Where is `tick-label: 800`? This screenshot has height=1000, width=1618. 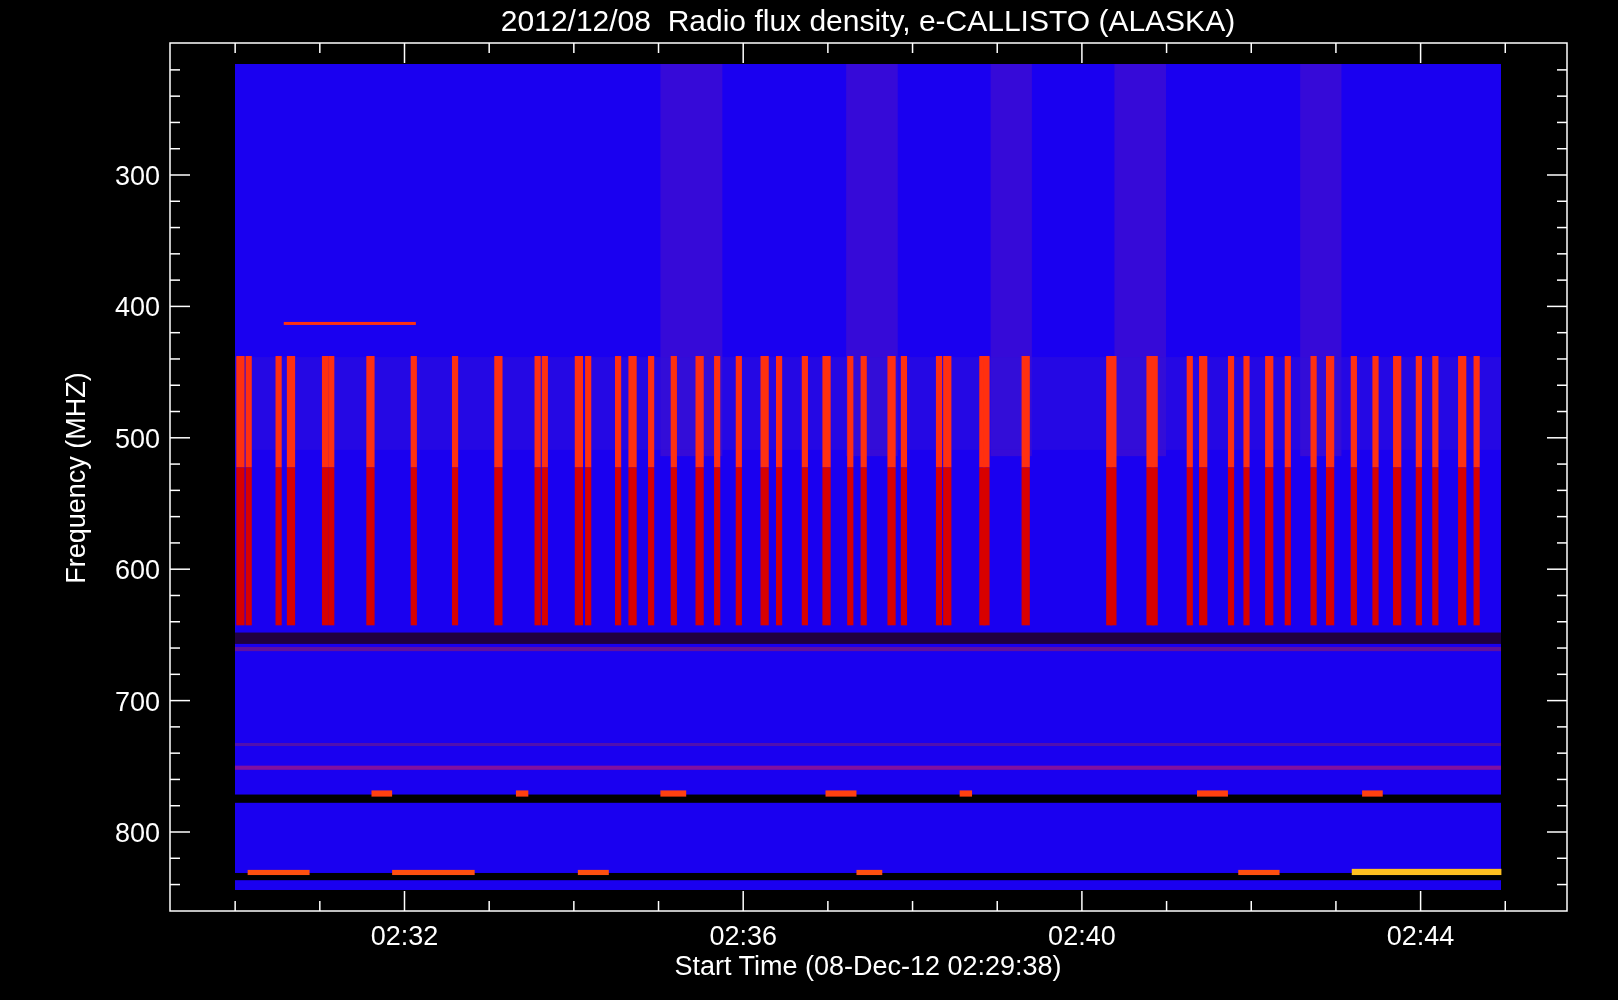
tick-label: 800 is located at coordinates (137, 833).